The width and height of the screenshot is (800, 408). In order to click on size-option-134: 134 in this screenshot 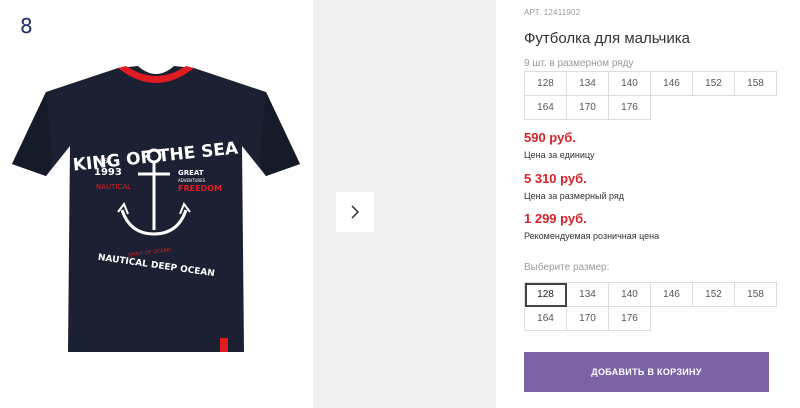, I will do `click(588, 295)`.